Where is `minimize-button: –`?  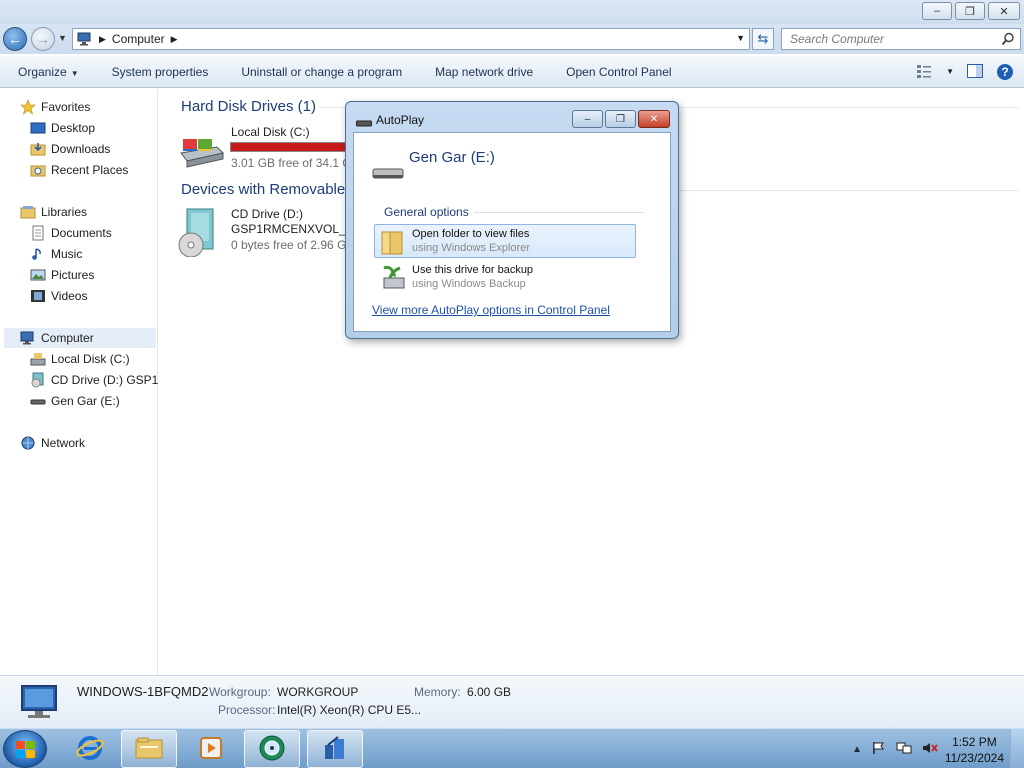 minimize-button: – is located at coordinates (937, 11).